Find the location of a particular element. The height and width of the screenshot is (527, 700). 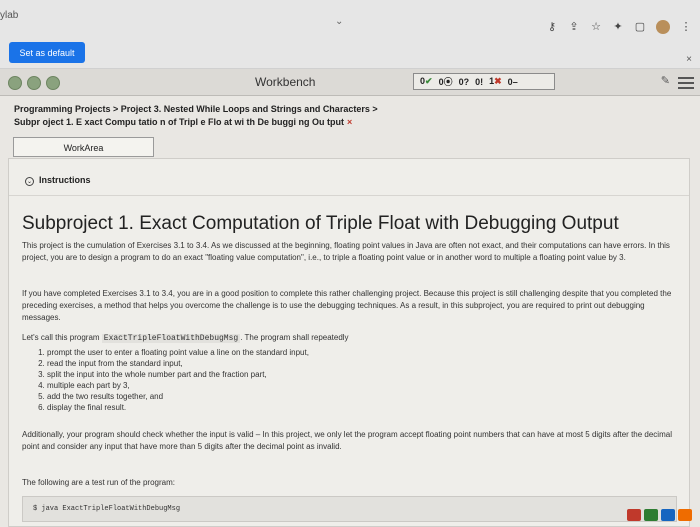

sidebar-icon: ▢ is located at coordinates (640, 27).